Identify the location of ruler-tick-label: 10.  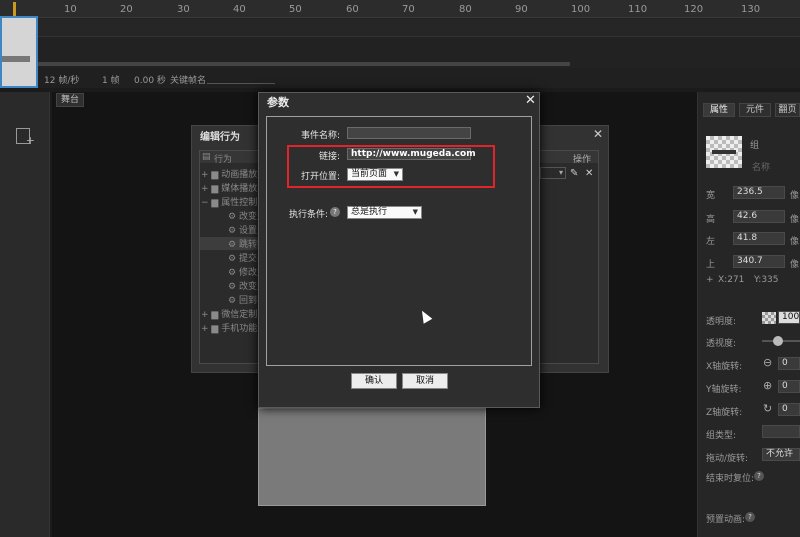
(70, 9).